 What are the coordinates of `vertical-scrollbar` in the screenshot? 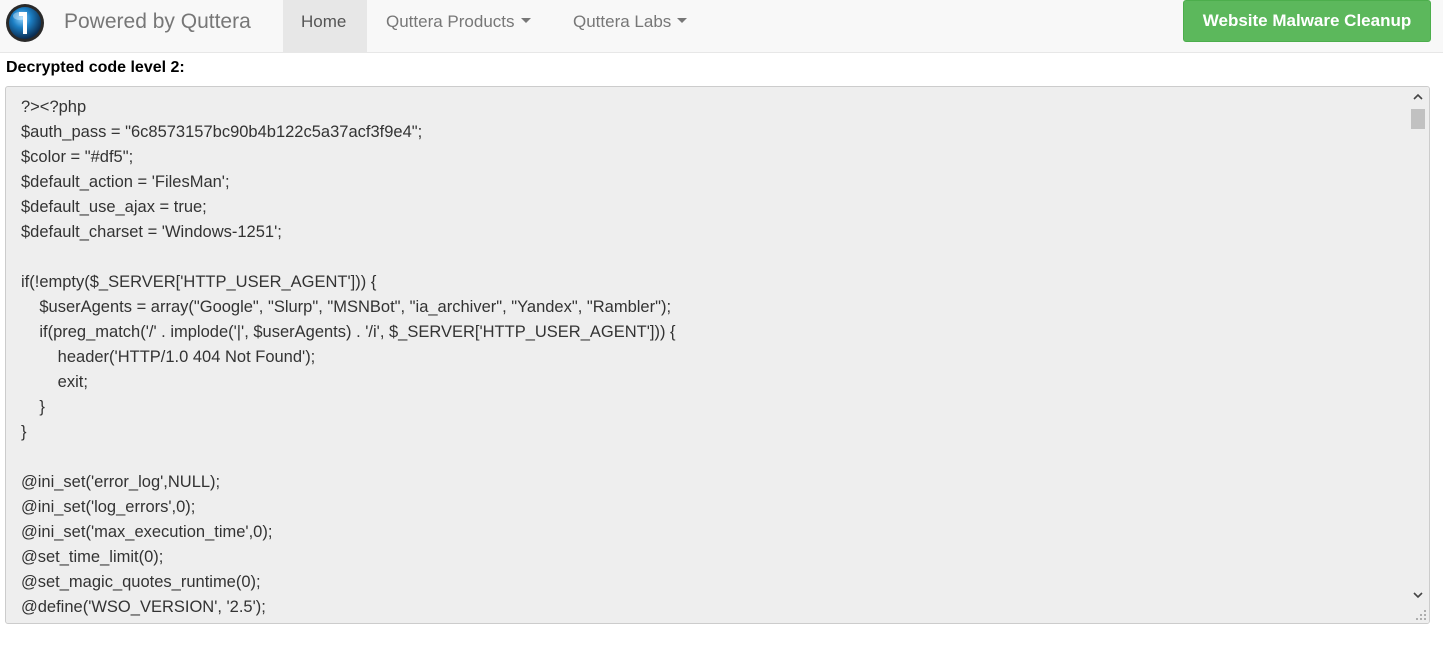 It's located at (1418, 355).